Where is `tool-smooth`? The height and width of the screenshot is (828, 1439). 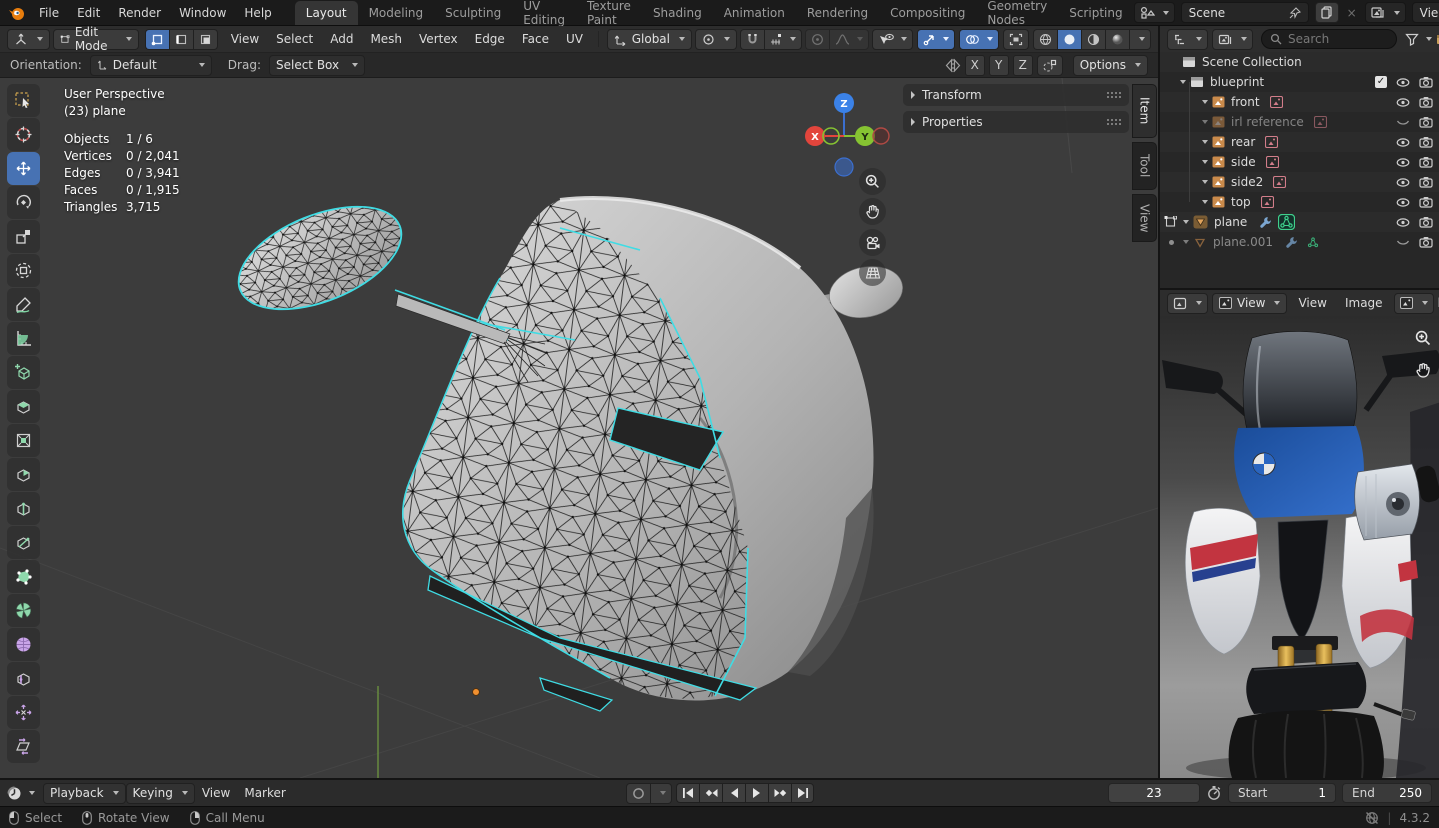 tool-smooth is located at coordinates (23, 644).